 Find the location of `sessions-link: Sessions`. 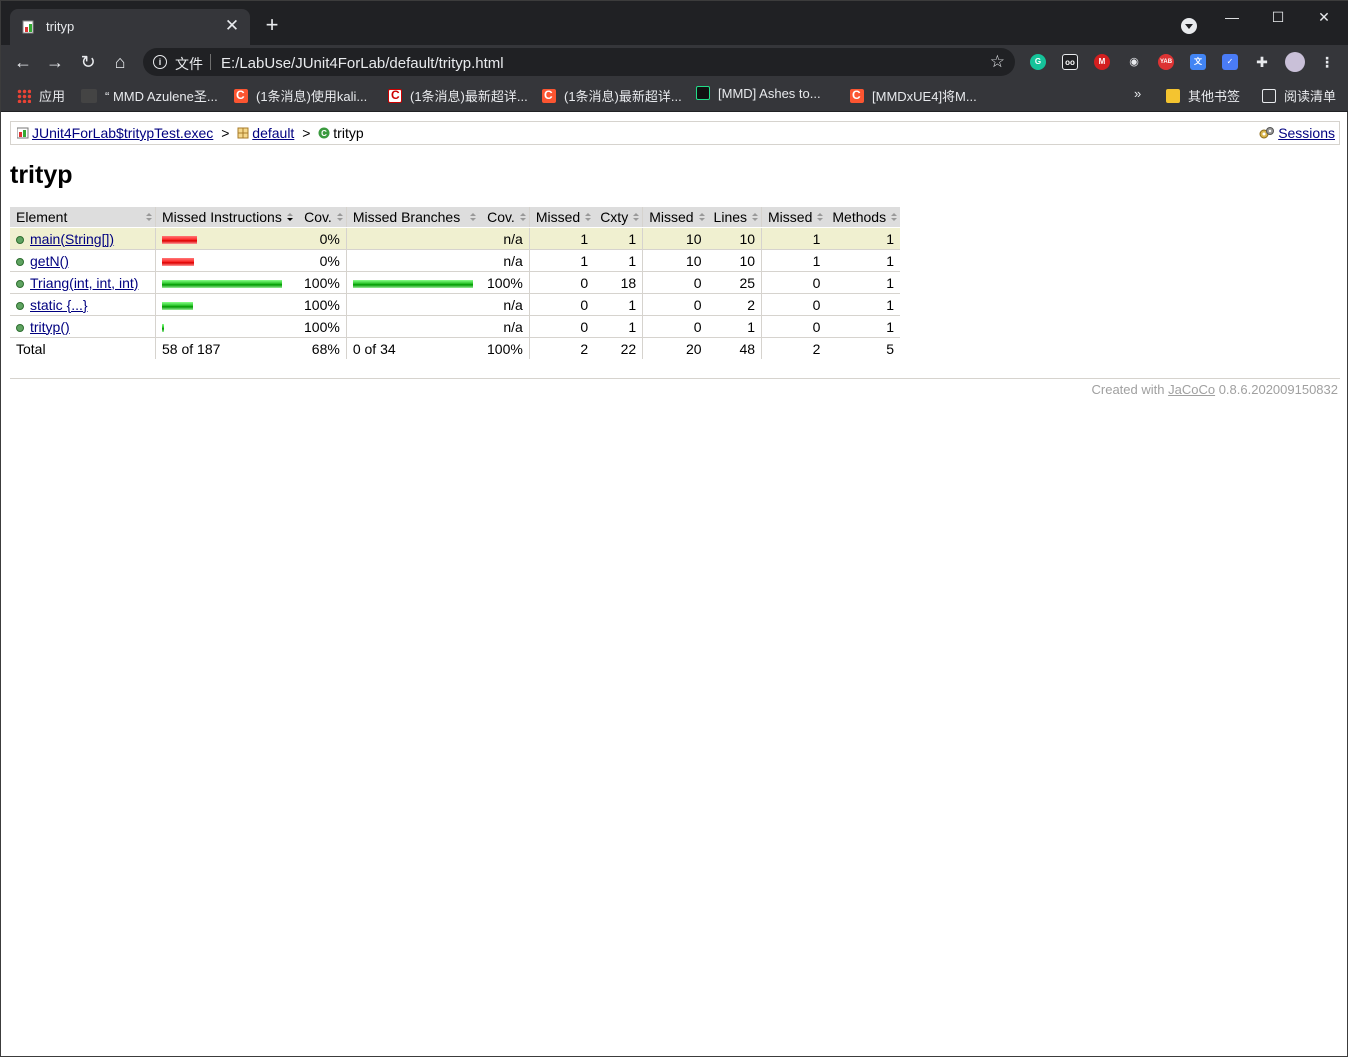

sessions-link: Sessions is located at coordinates (1306, 133).